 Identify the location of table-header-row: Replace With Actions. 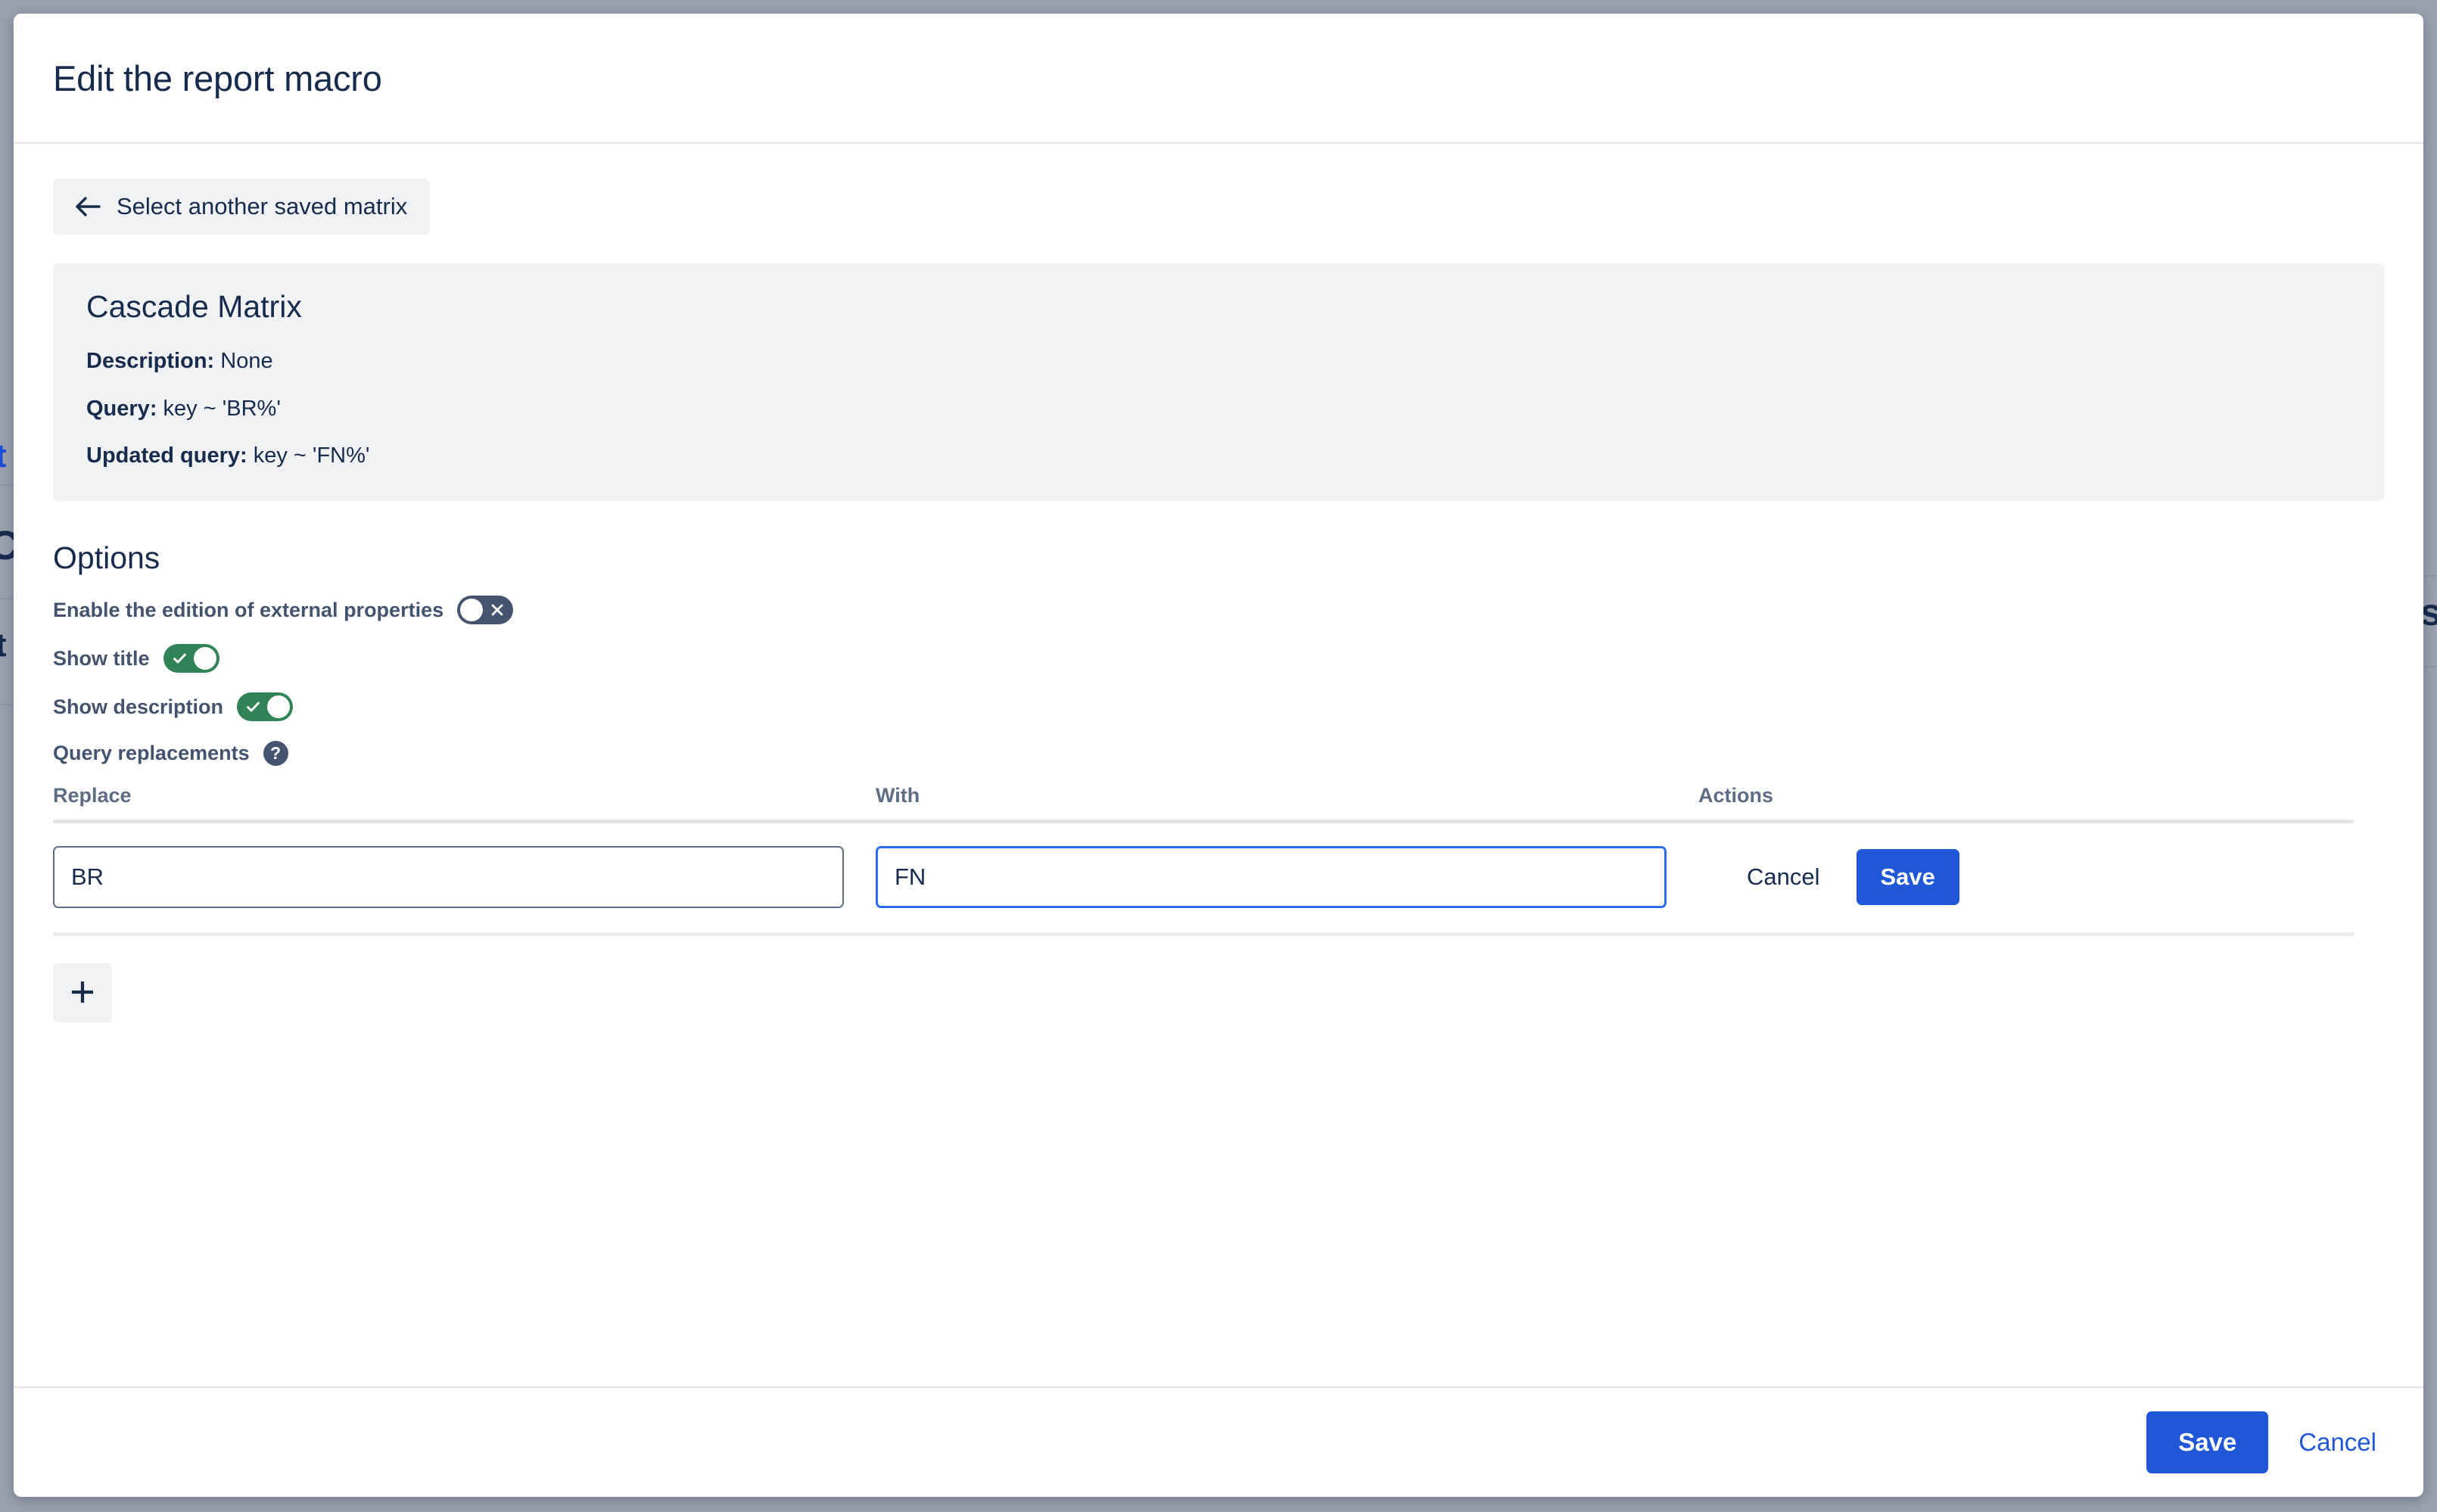
(1203, 804).